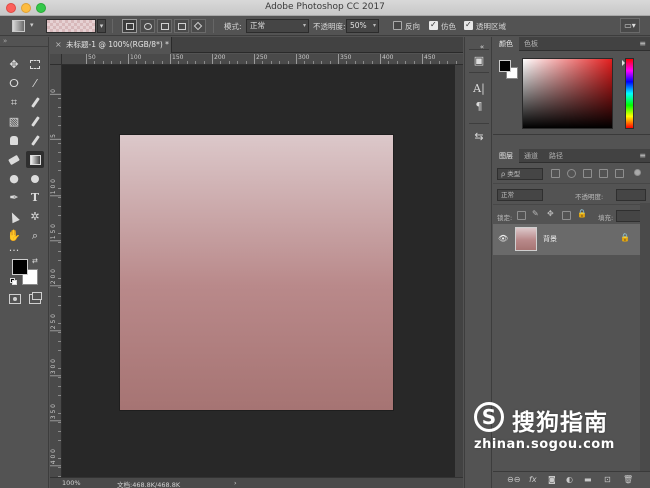  Describe the element at coordinates (506, 44) in the screenshot. I see `tab-color: 颜色` at that location.